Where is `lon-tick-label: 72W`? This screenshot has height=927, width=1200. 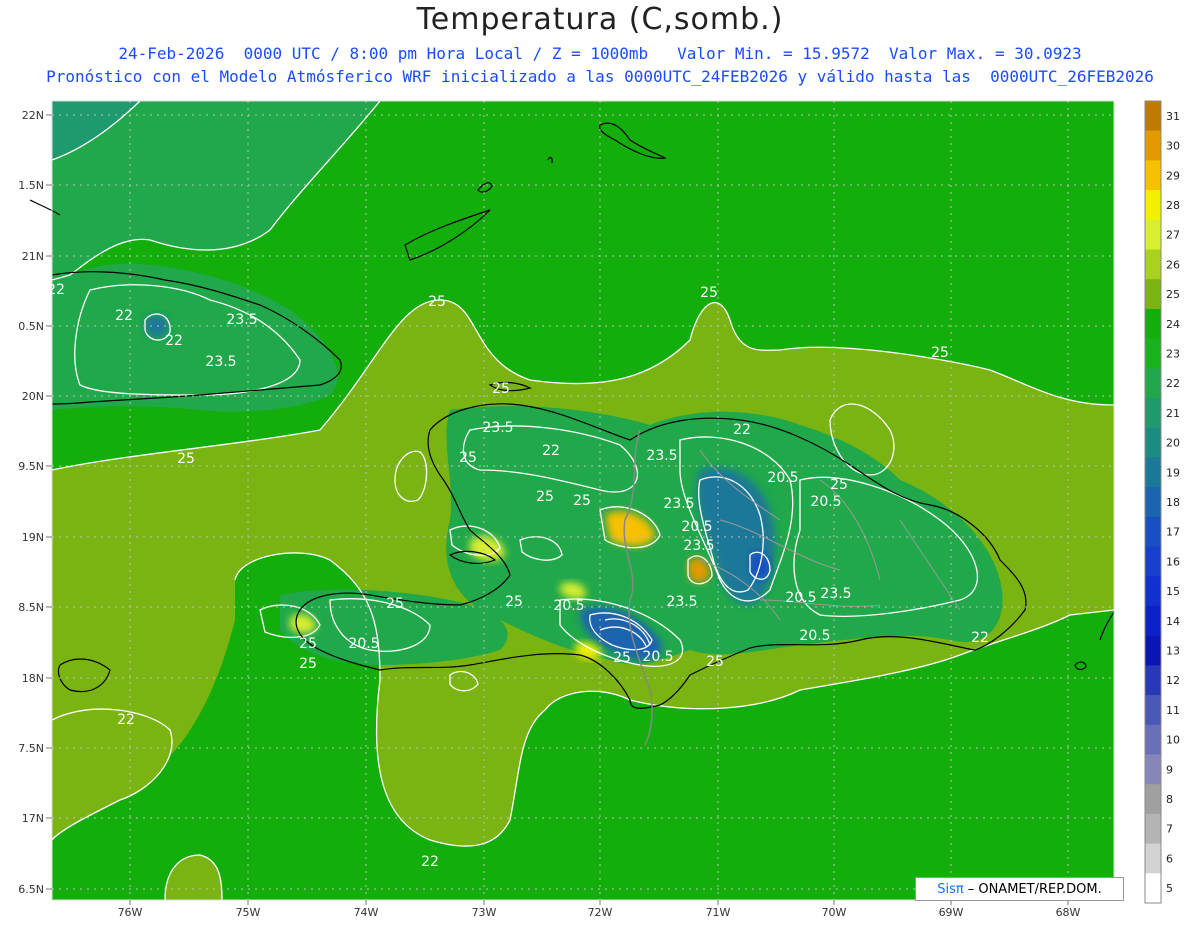
lon-tick-label: 72W is located at coordinates (600, 912).